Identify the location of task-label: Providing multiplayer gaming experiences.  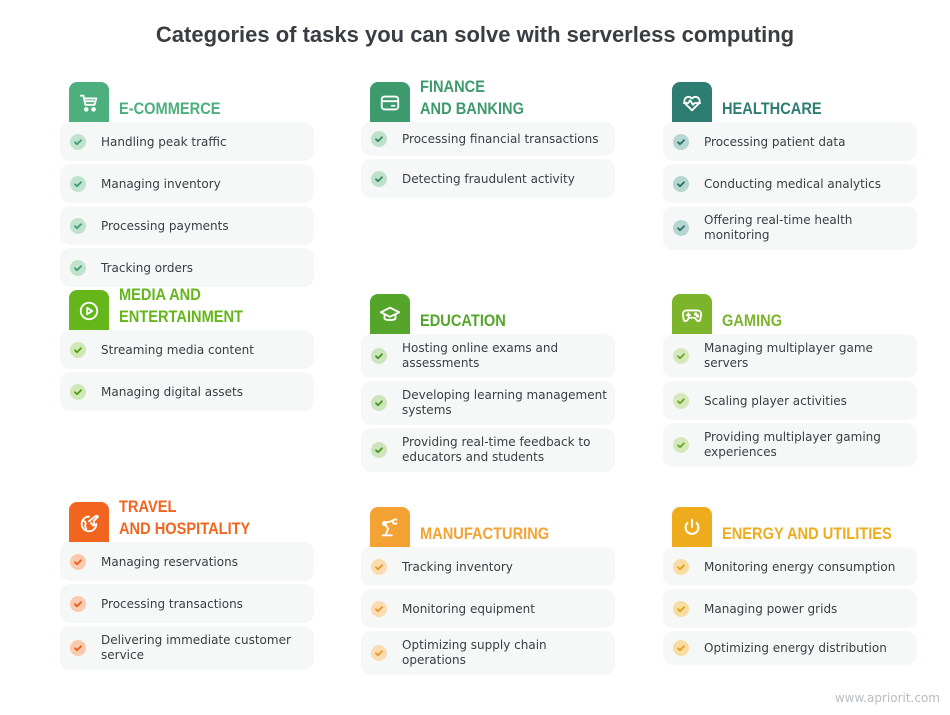
(792, 444).